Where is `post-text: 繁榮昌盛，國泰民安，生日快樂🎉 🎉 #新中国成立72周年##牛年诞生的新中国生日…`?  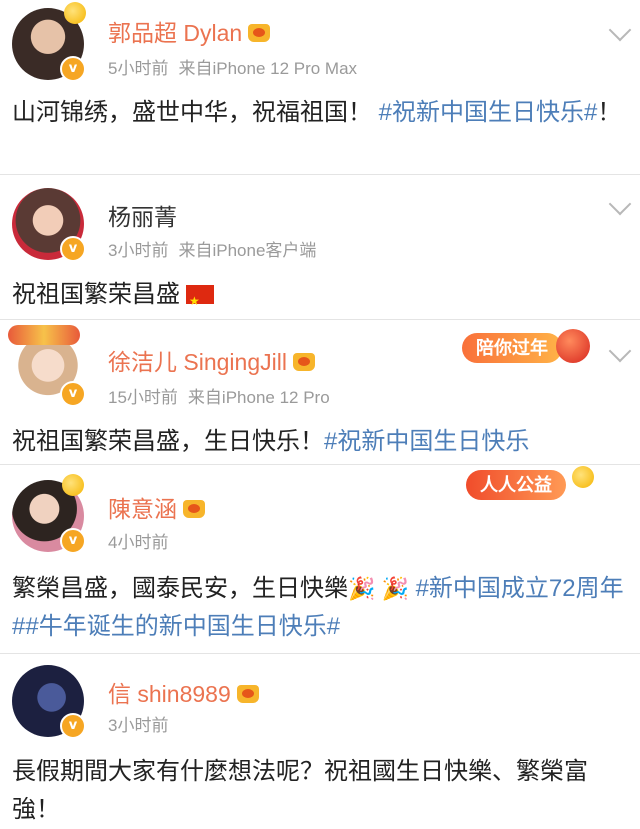 post-text: 繁榮昌盛，國泰民安，生日快樂🎉 🎉 #新中国成立72周年##牛年诞生的新中国生日… is located at coordinates (320, 608).